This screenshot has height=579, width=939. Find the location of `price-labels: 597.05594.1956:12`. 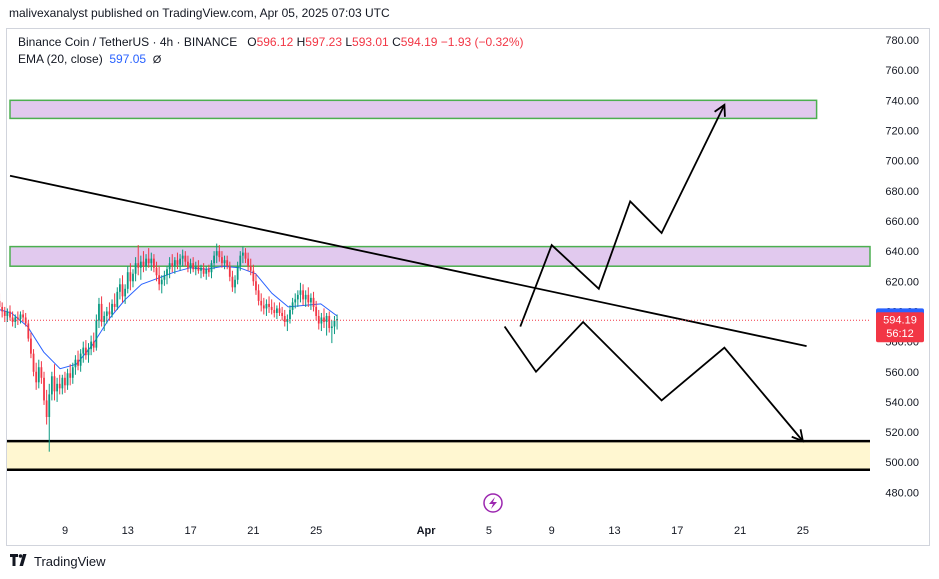

price-labels: 597.05594.1956:12 is located at coordinates (900, 325).